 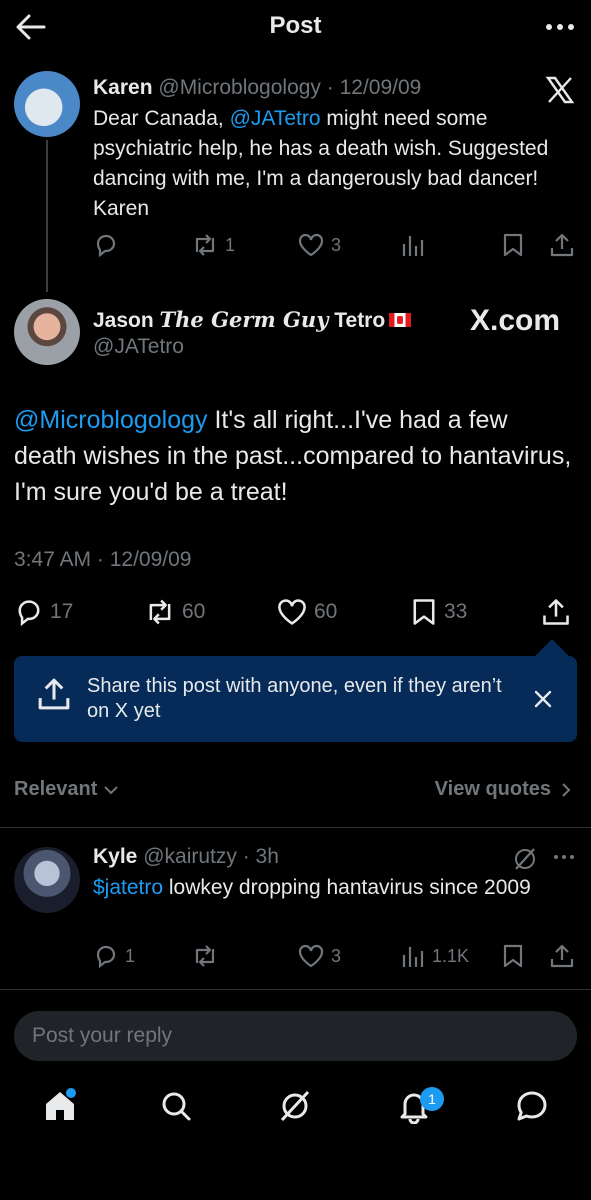 What do you see at coordinates (102, 1035) in the screenshot?
I see `reply-placeholder: Post your reply` at bounding box center [102, 1035].